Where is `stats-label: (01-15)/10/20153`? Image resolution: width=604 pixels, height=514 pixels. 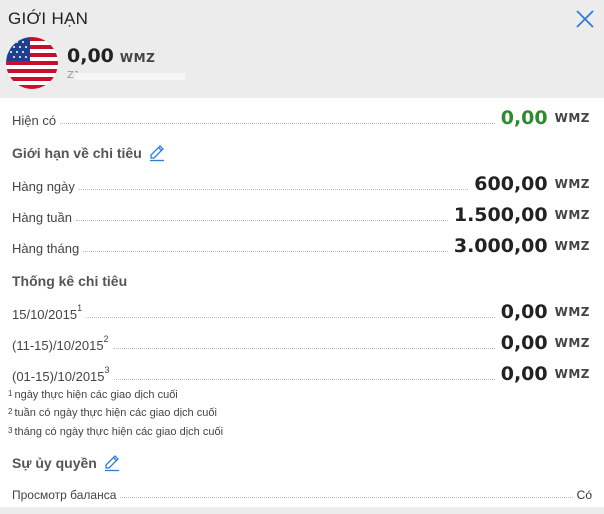
stats-label: (01-15)/10/20153 is located at coordinates (61, 374).